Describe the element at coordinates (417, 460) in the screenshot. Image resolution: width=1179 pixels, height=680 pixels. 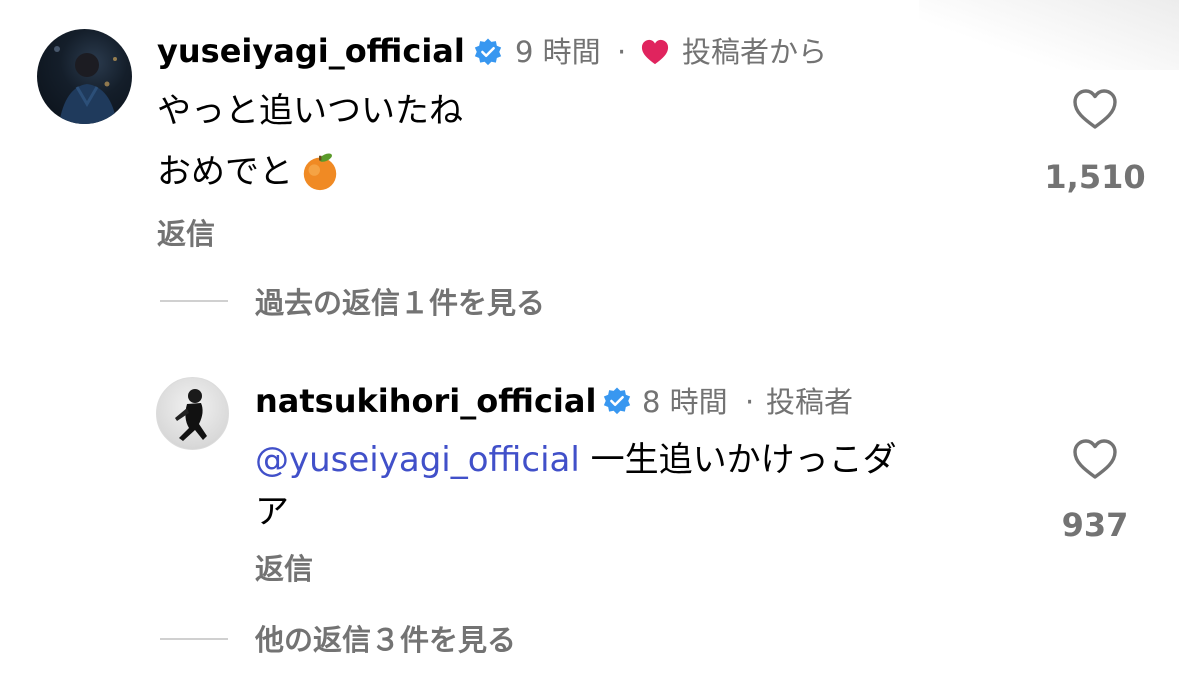
I see `mention-link: @yuseiyagi_official` at that location.